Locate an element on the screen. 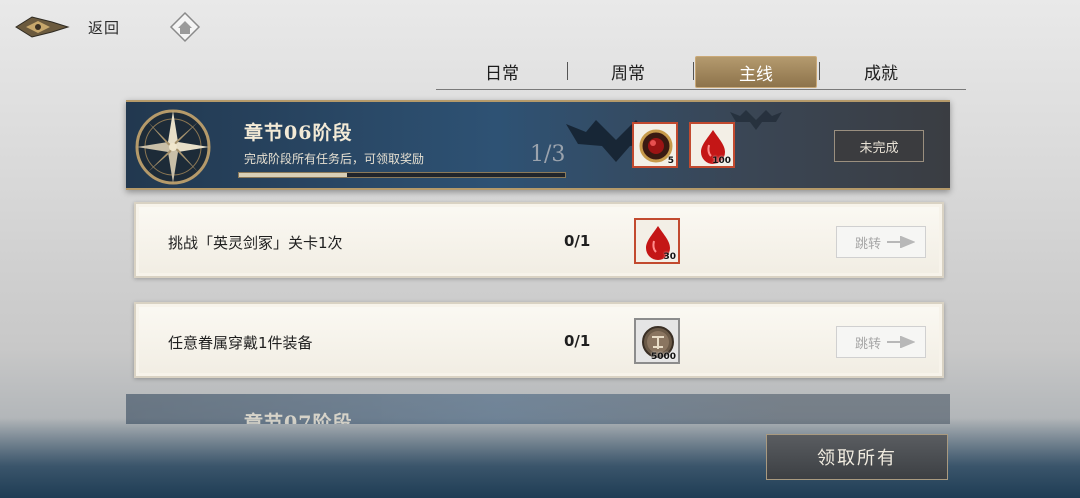  chapter-progress-bar is located at coordinates (402, 175).